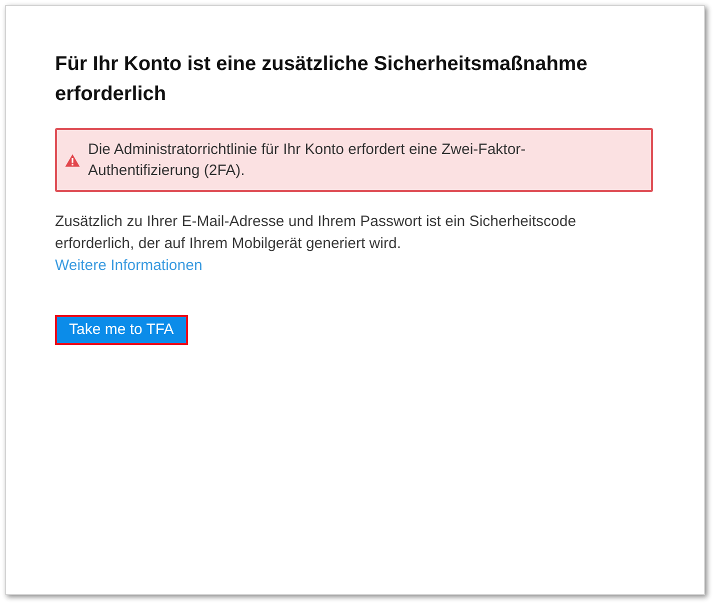 The width and height of the screenshot is (714, 603). Describe the element at coordinates (121, 330) in the screenshot. I see `tfa-button: Take me to TFA` at that location.